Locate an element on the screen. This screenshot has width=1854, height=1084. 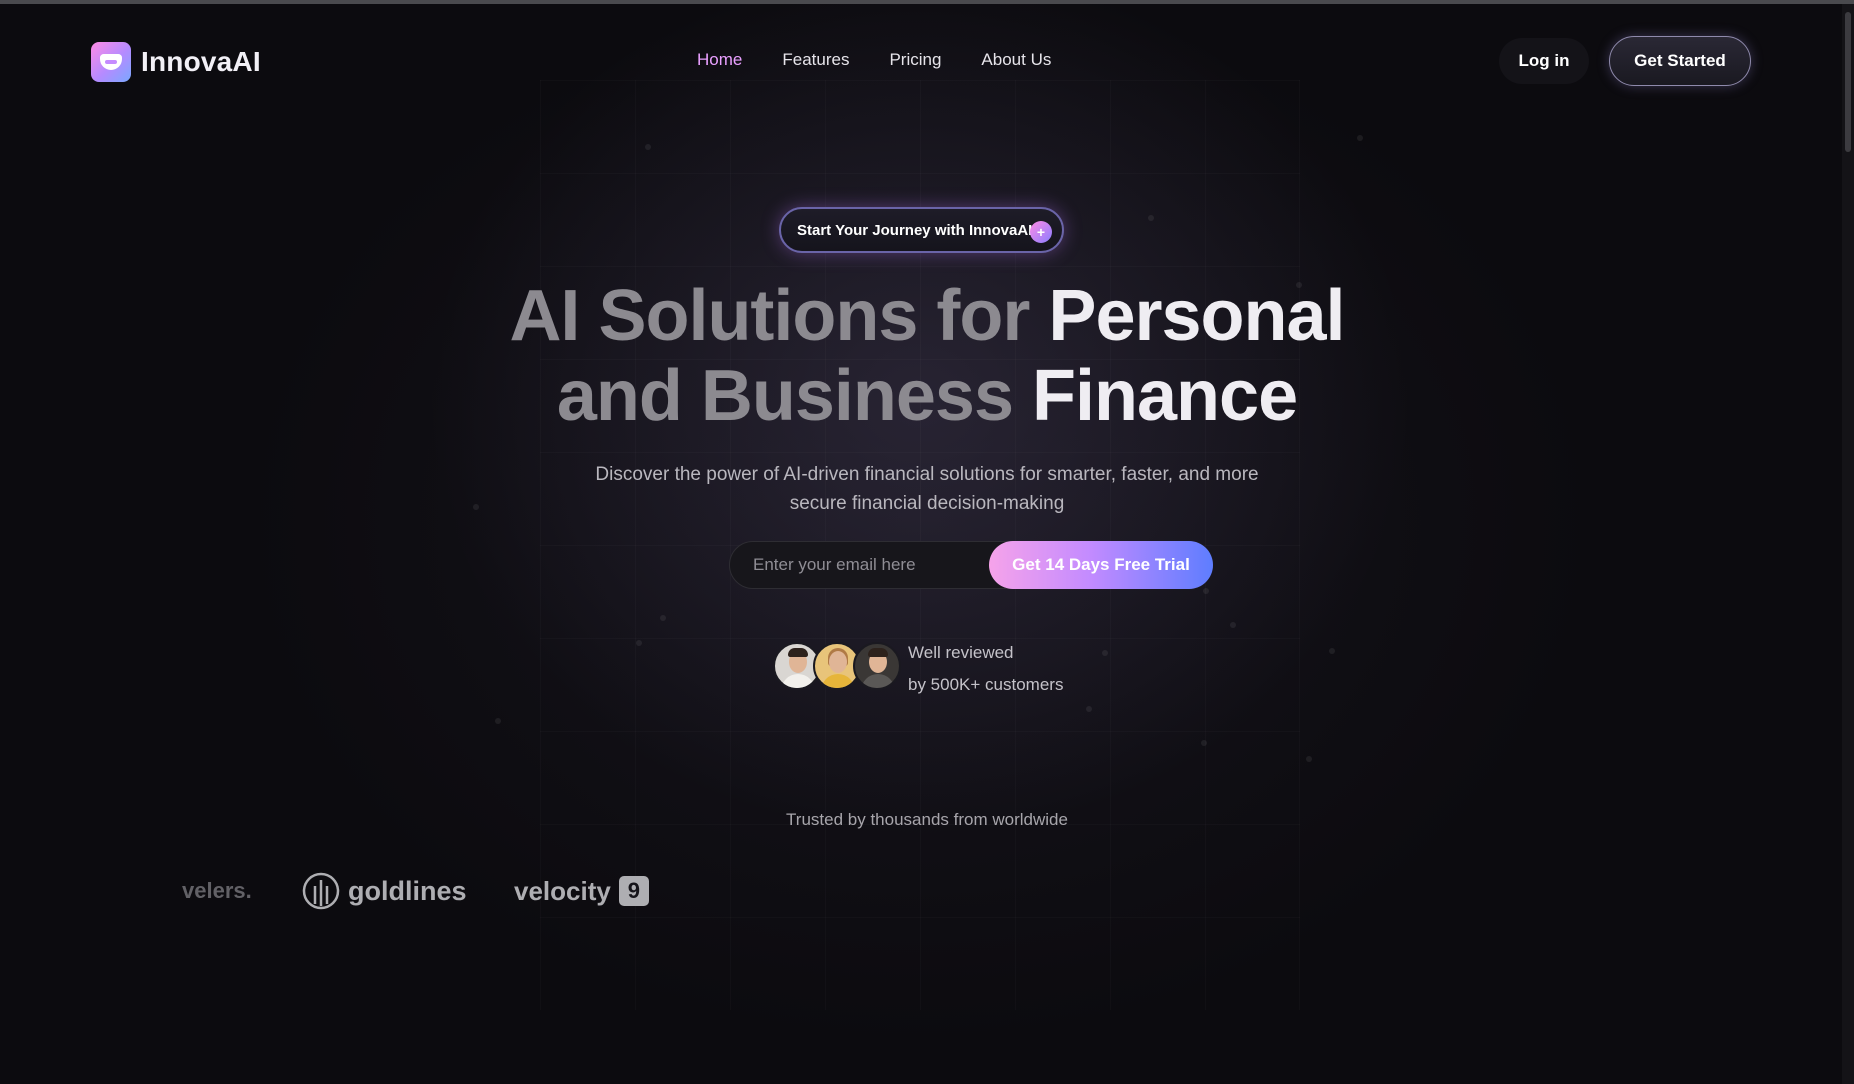
brand-logo: InnovaAI is located at coordinates (176, 62).